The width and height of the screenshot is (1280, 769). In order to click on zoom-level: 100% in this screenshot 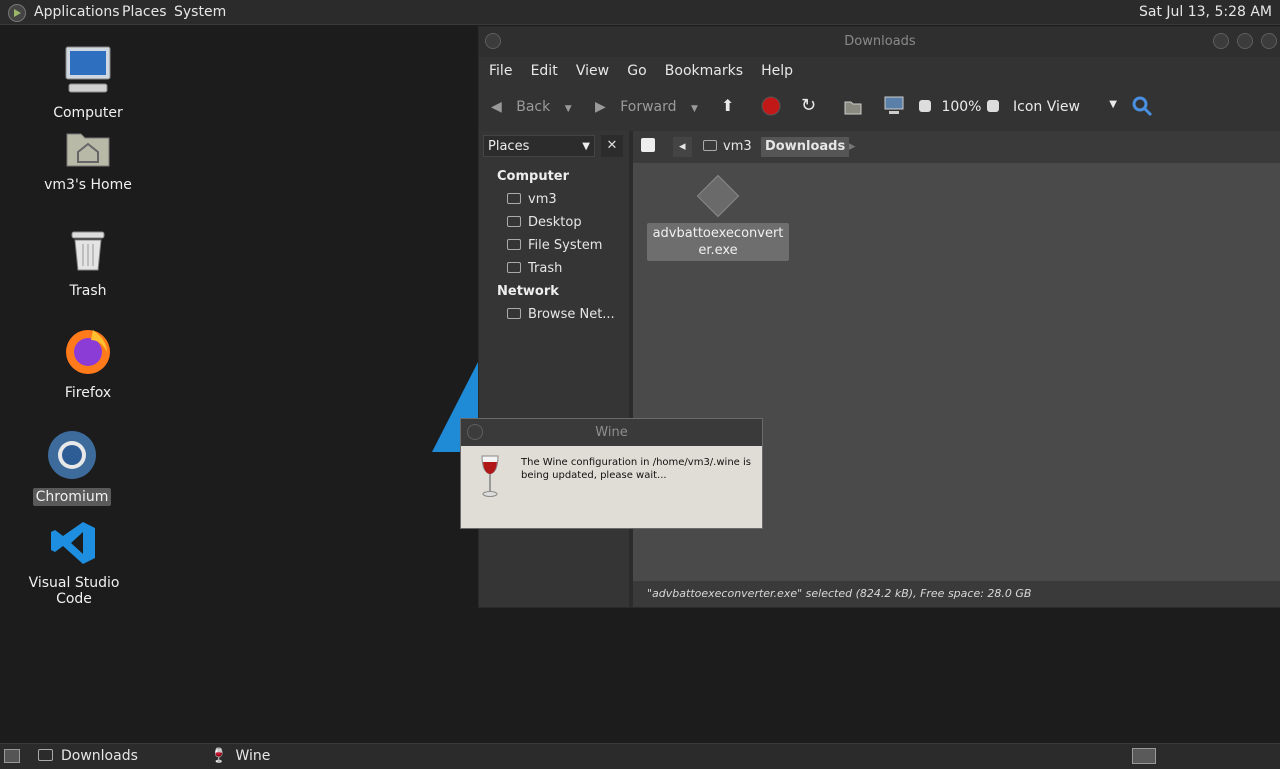, I will do `click(961, 107)`.